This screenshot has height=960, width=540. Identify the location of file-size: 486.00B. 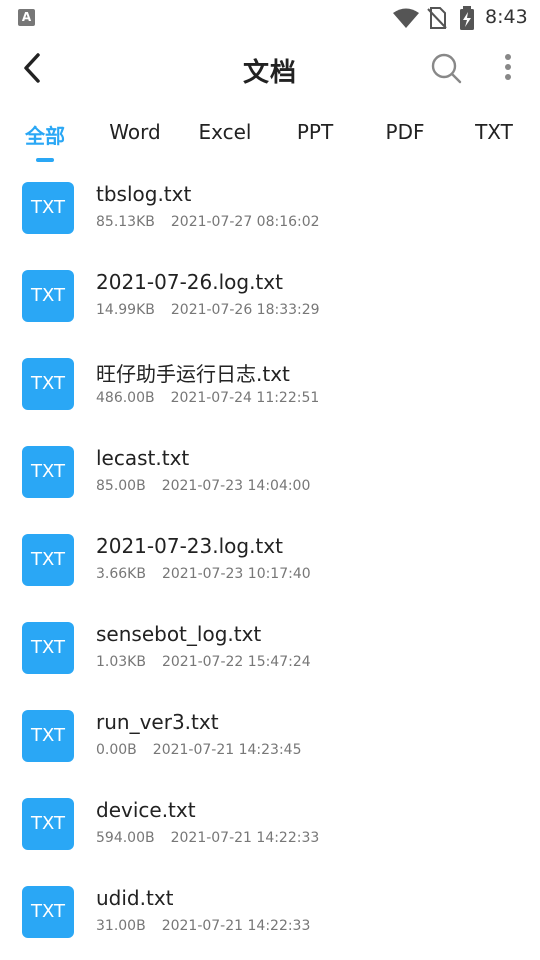
(125, 398).